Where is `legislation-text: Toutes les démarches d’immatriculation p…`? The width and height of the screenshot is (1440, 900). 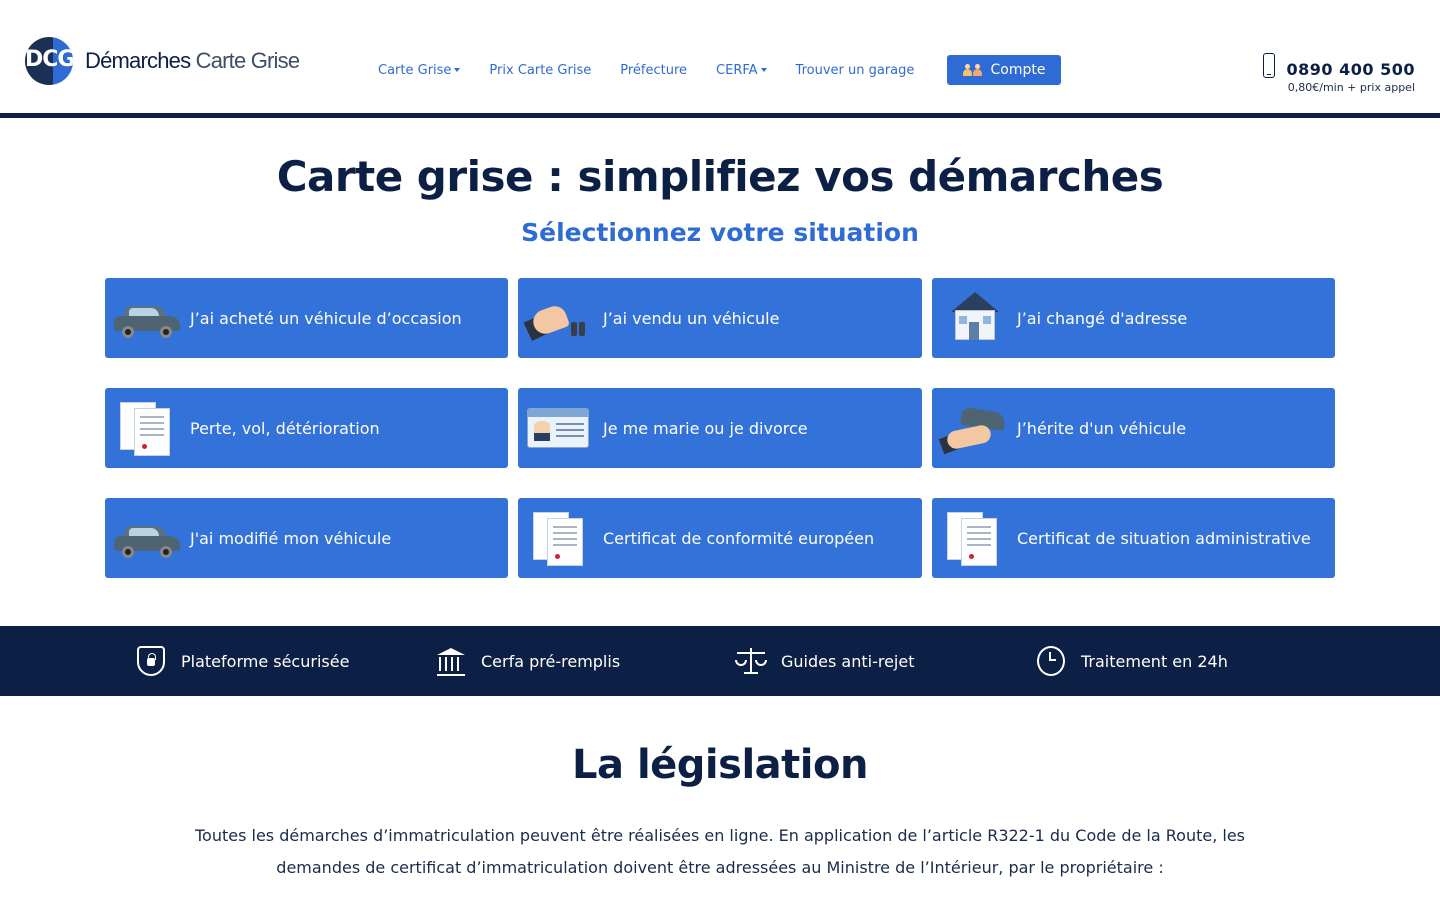 legislation-text: Toutes les démarches d’immatriculation p… is located at coordinates (719, 851).